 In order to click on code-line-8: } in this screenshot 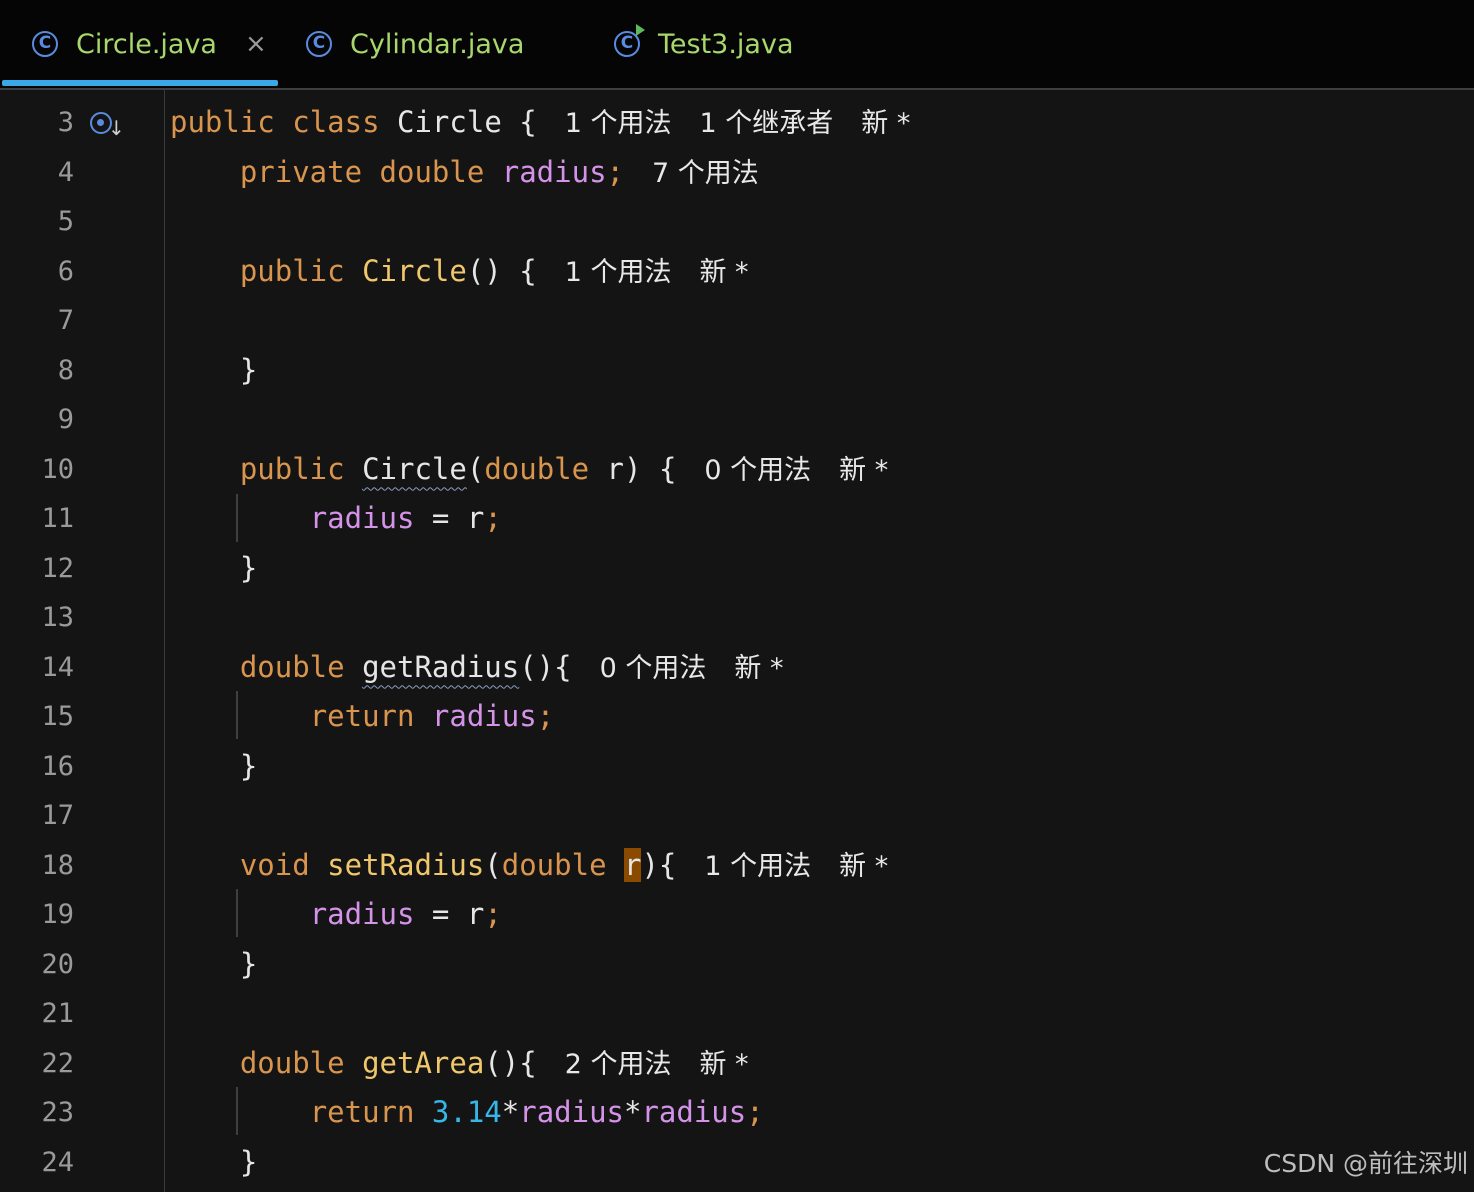, I will do `click(213, 371)`.